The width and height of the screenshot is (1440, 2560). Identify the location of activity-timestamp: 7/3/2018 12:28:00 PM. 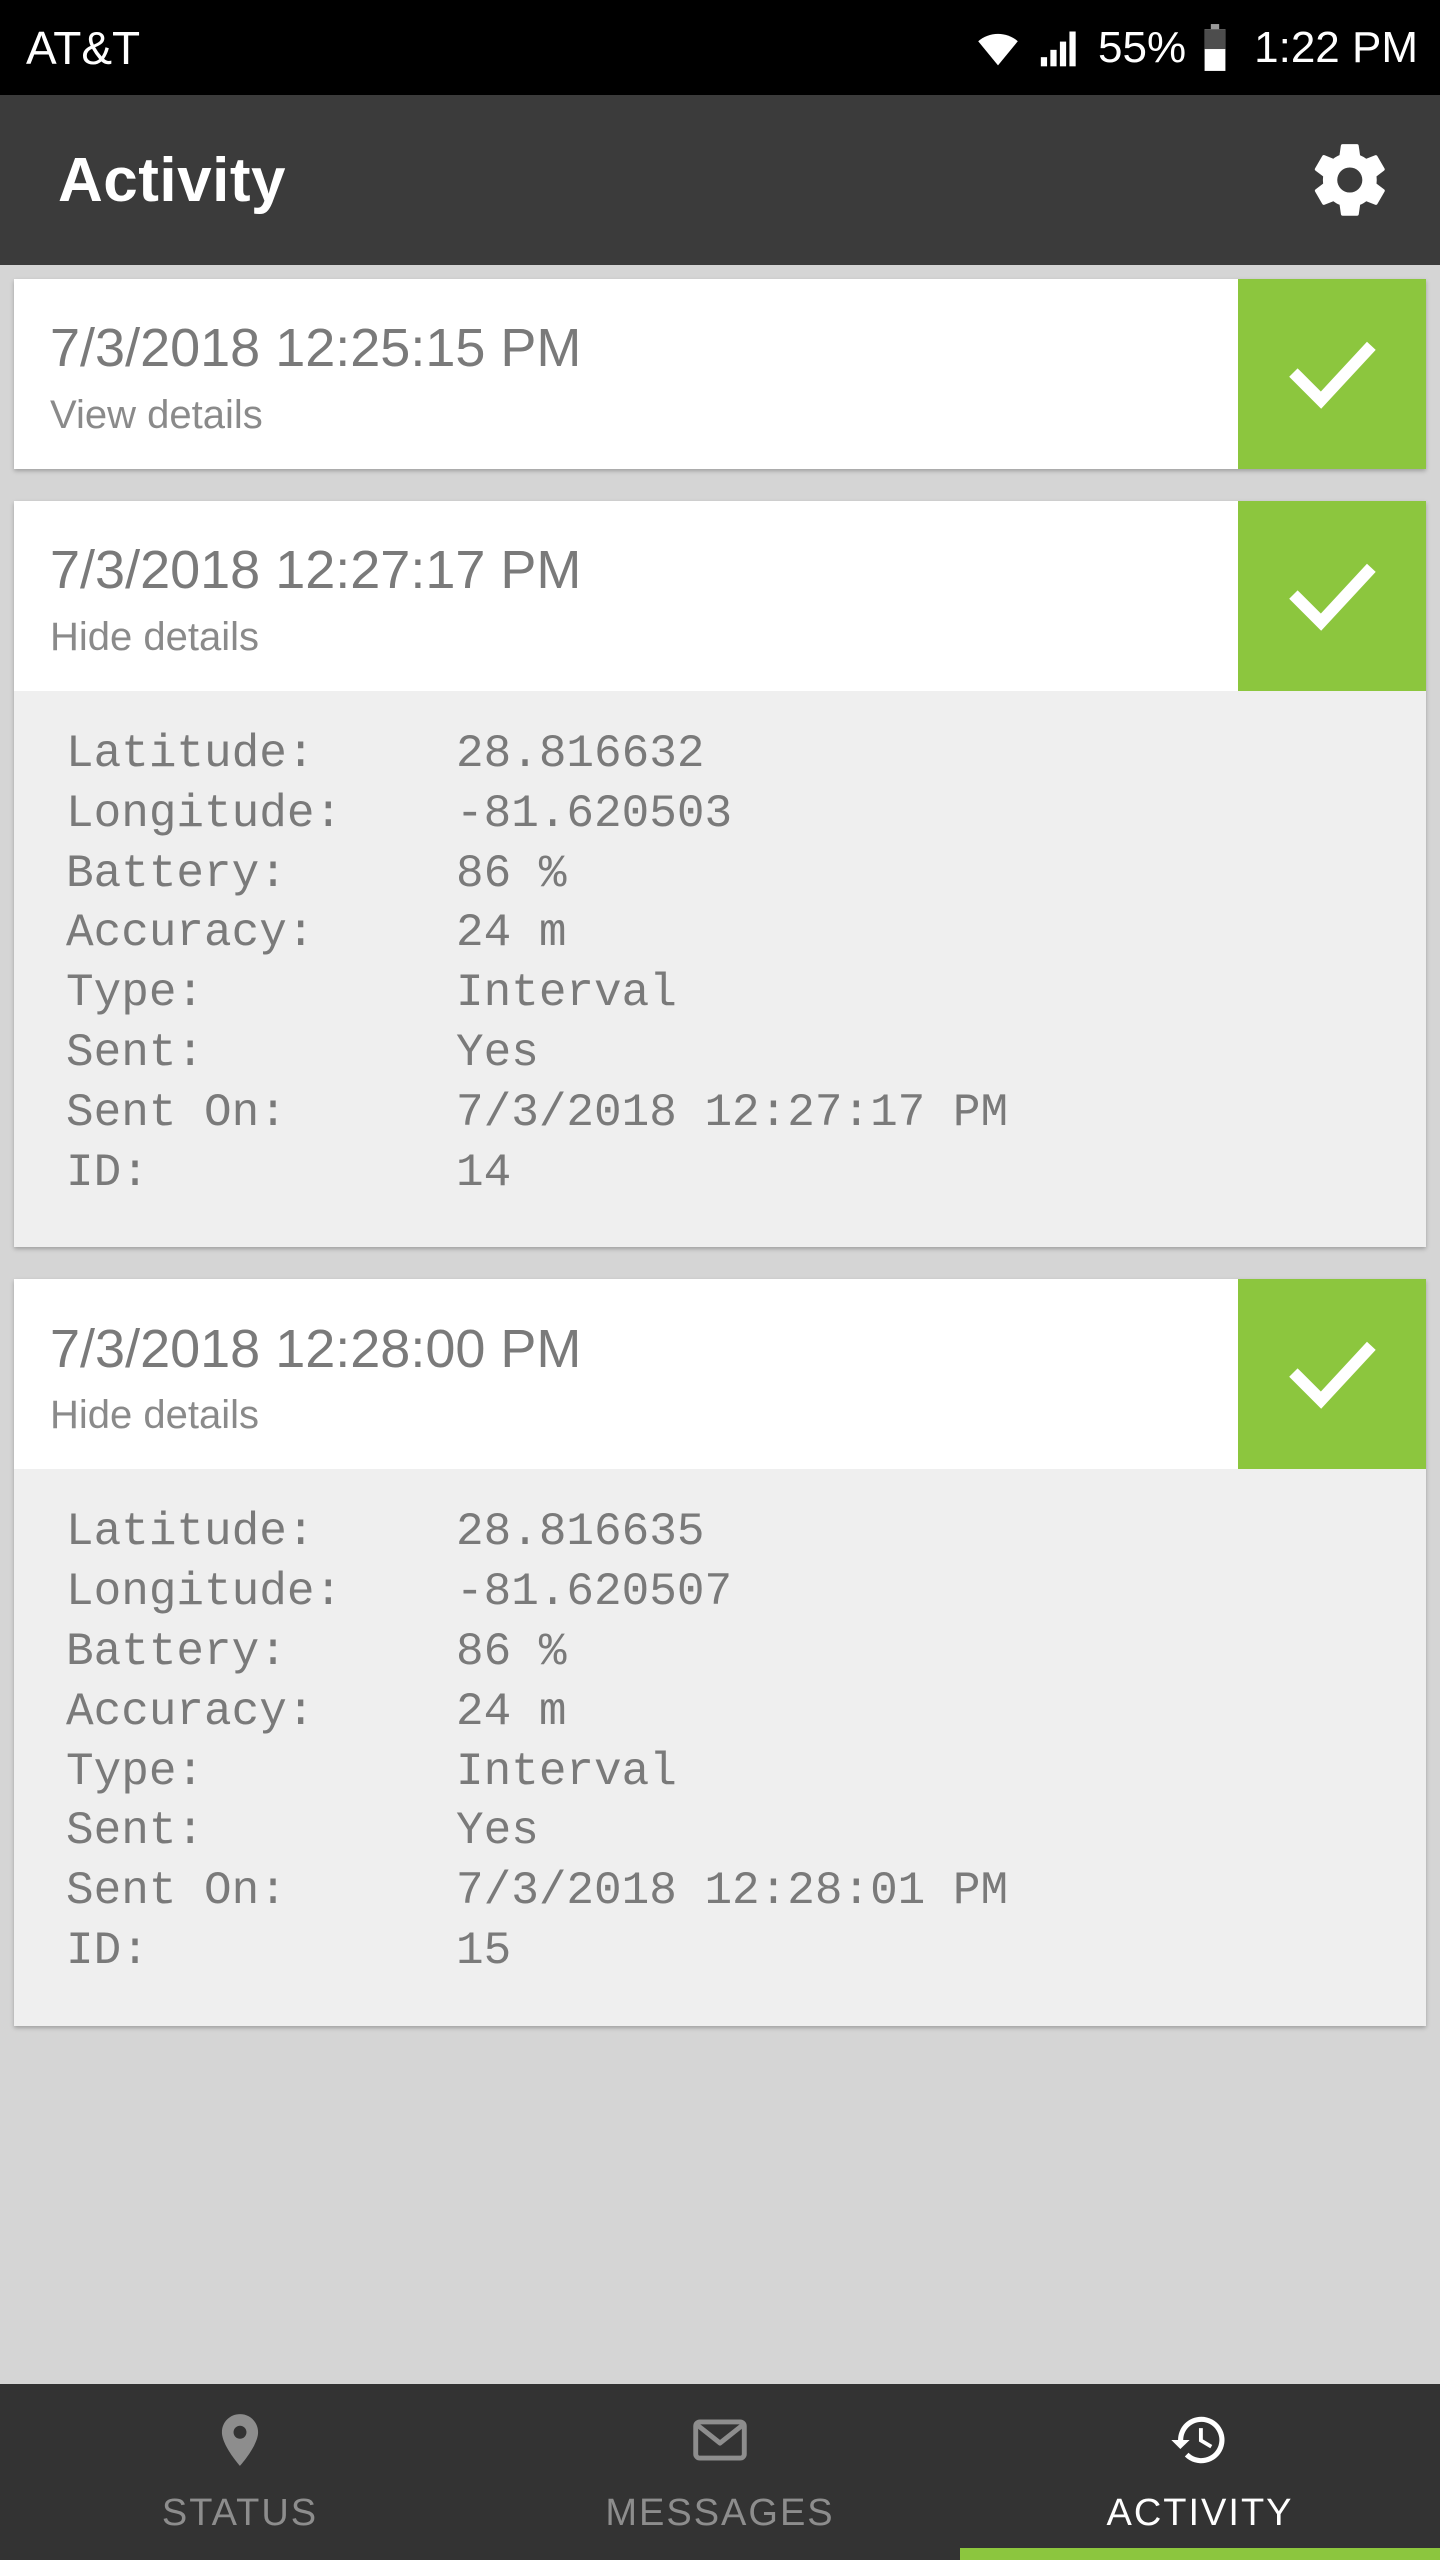
(316, 1348).